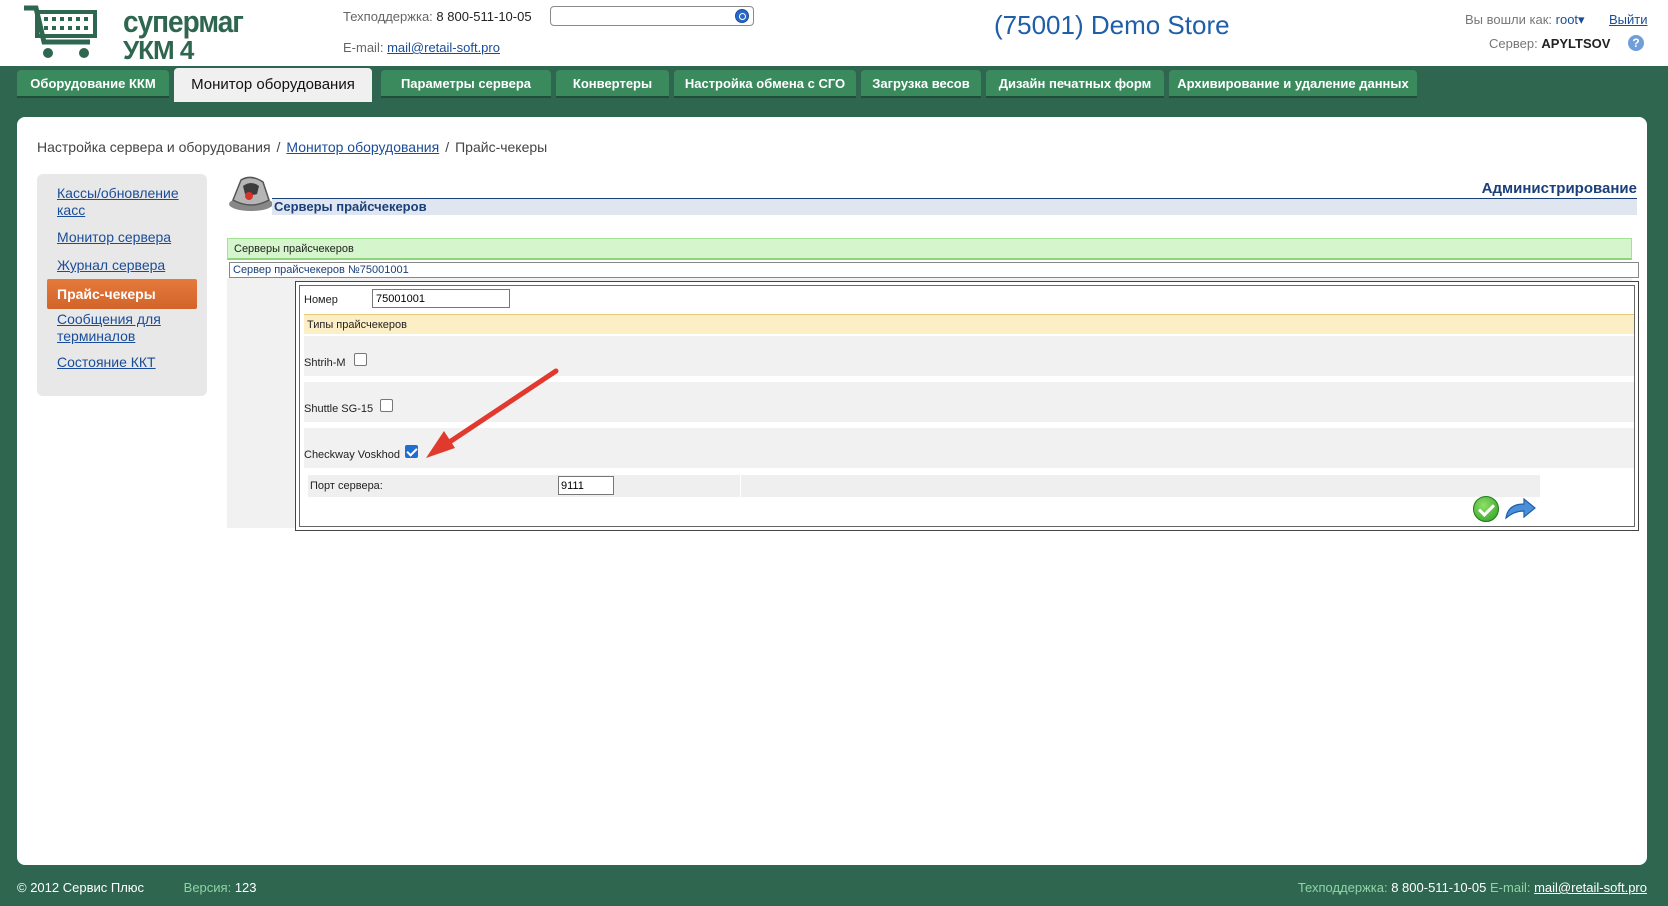 The width and height of the screenshot is (1668, 906). I want to click on server-value: APYLTSOV, so click(1576, 43).